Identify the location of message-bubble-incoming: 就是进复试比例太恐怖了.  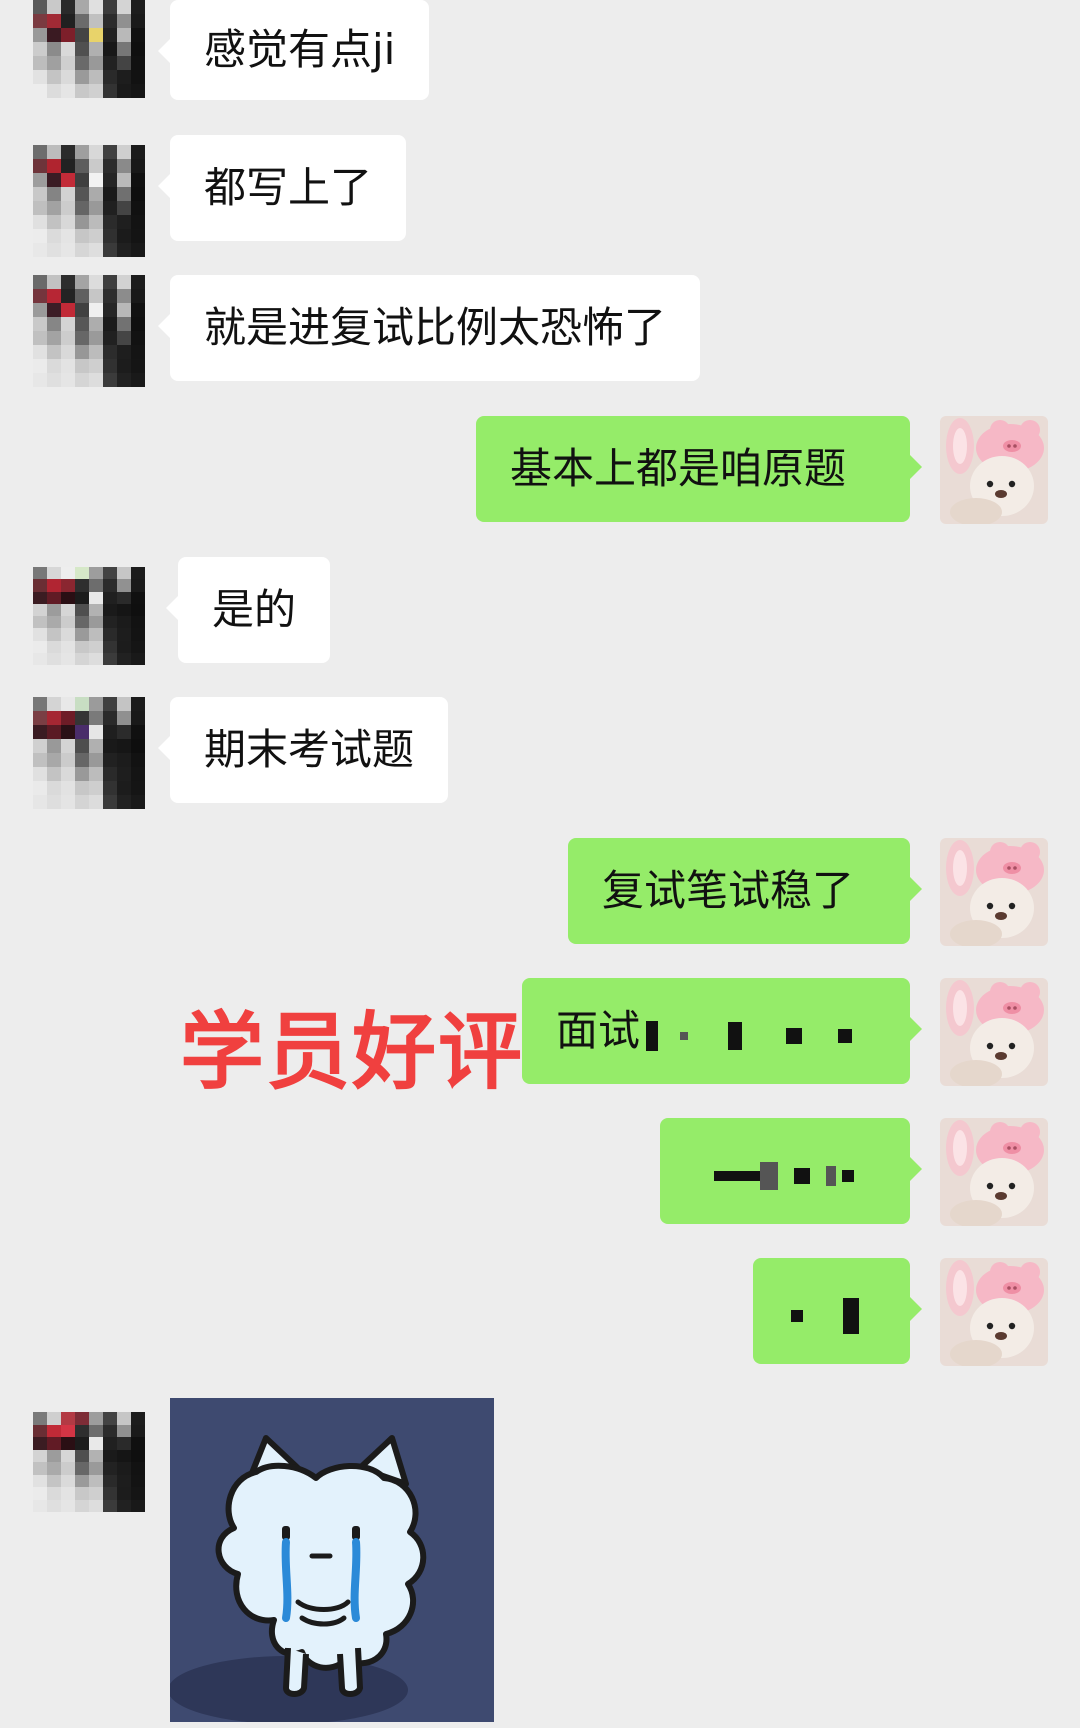
(429, 328).